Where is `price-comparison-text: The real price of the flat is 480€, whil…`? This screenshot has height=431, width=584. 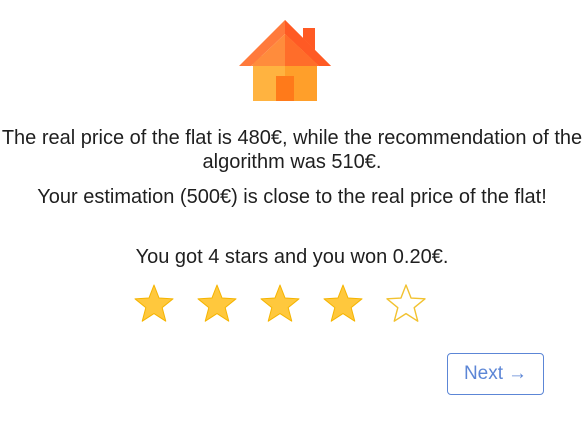
price-comparison-text: The real price of the flat is 480€, whil… is located at coordinates (292, 150).